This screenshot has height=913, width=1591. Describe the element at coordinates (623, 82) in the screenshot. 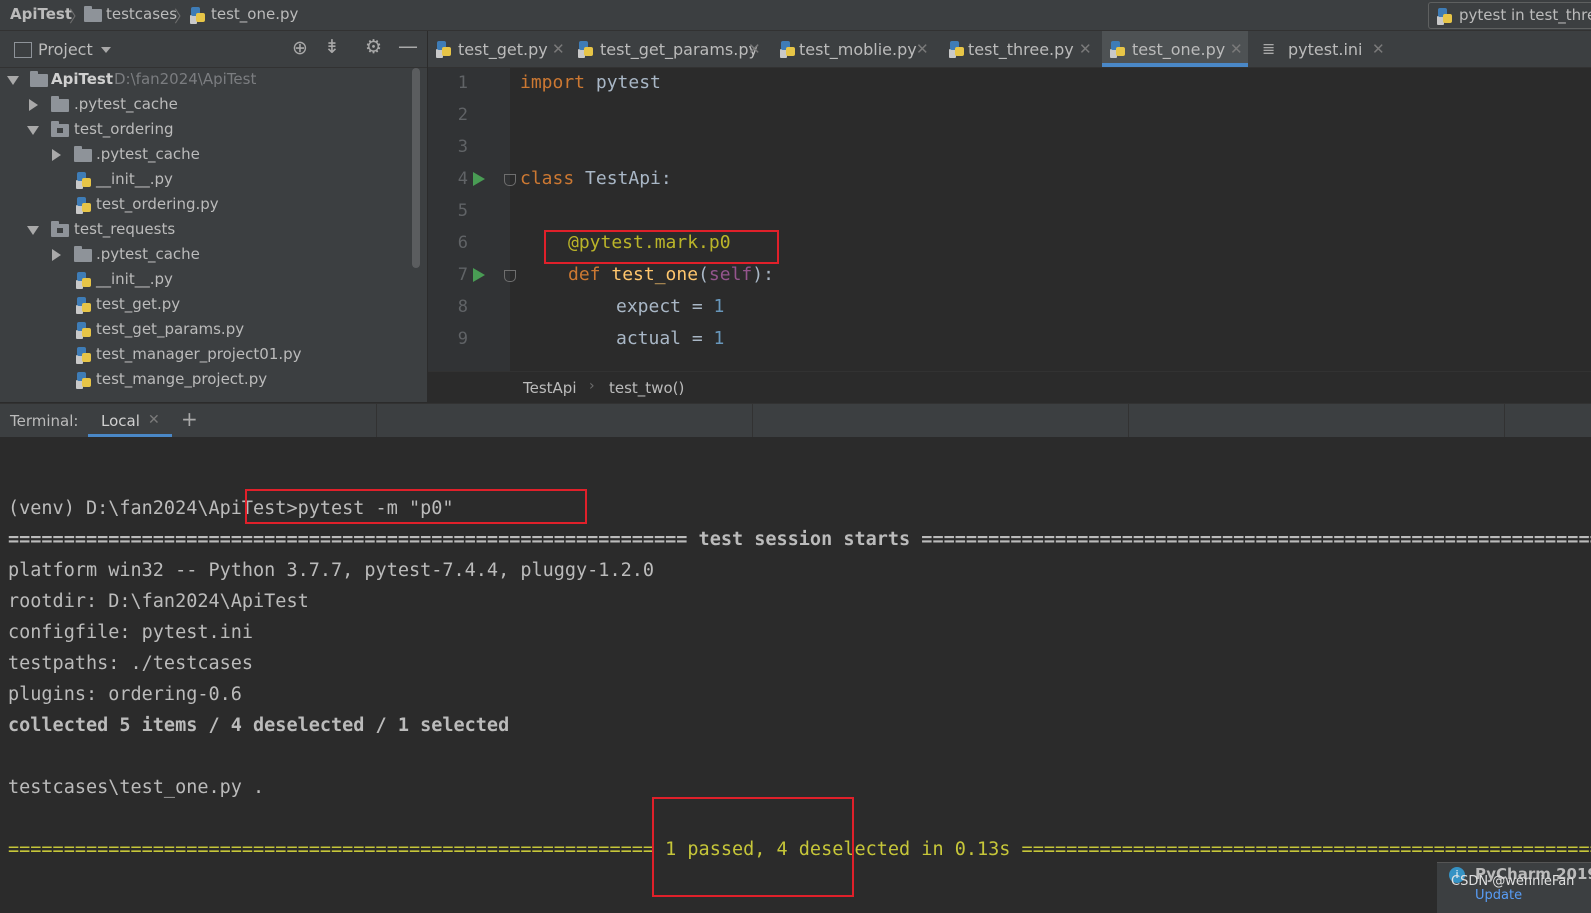

I see `code-text: pytest` at that location.